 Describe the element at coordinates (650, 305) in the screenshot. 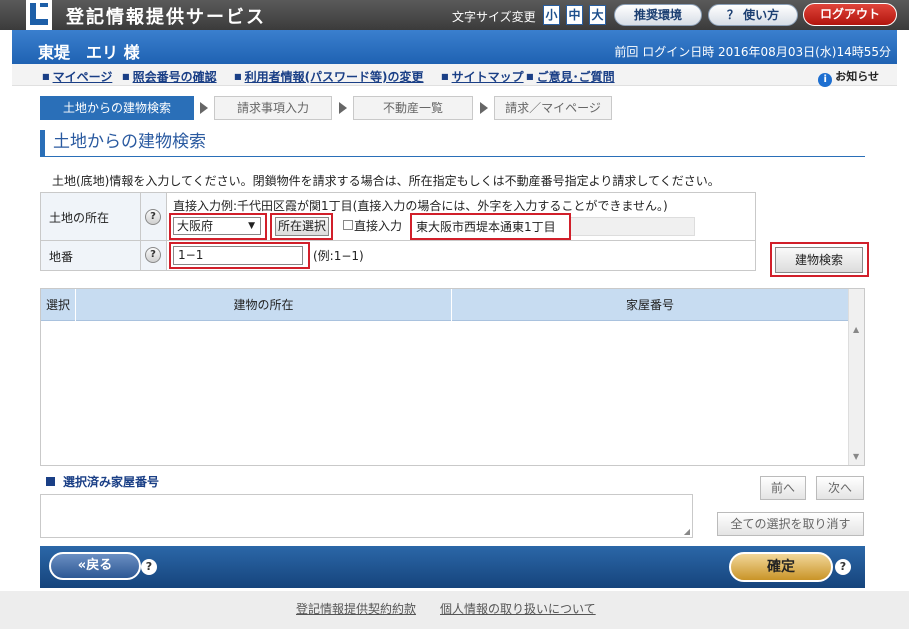

I see `column-house-number: 家屋番号` at that location.